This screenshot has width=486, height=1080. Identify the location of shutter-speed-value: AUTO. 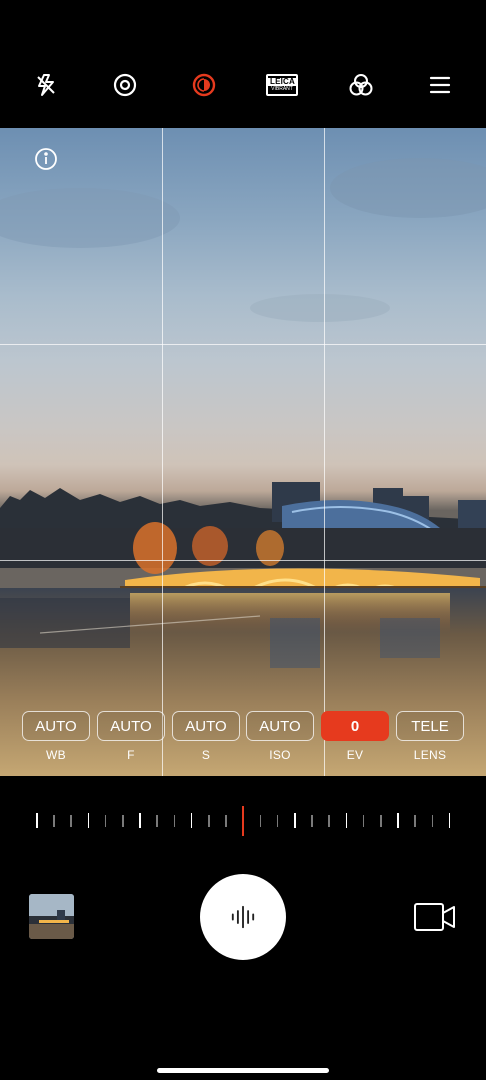
(206, 726).